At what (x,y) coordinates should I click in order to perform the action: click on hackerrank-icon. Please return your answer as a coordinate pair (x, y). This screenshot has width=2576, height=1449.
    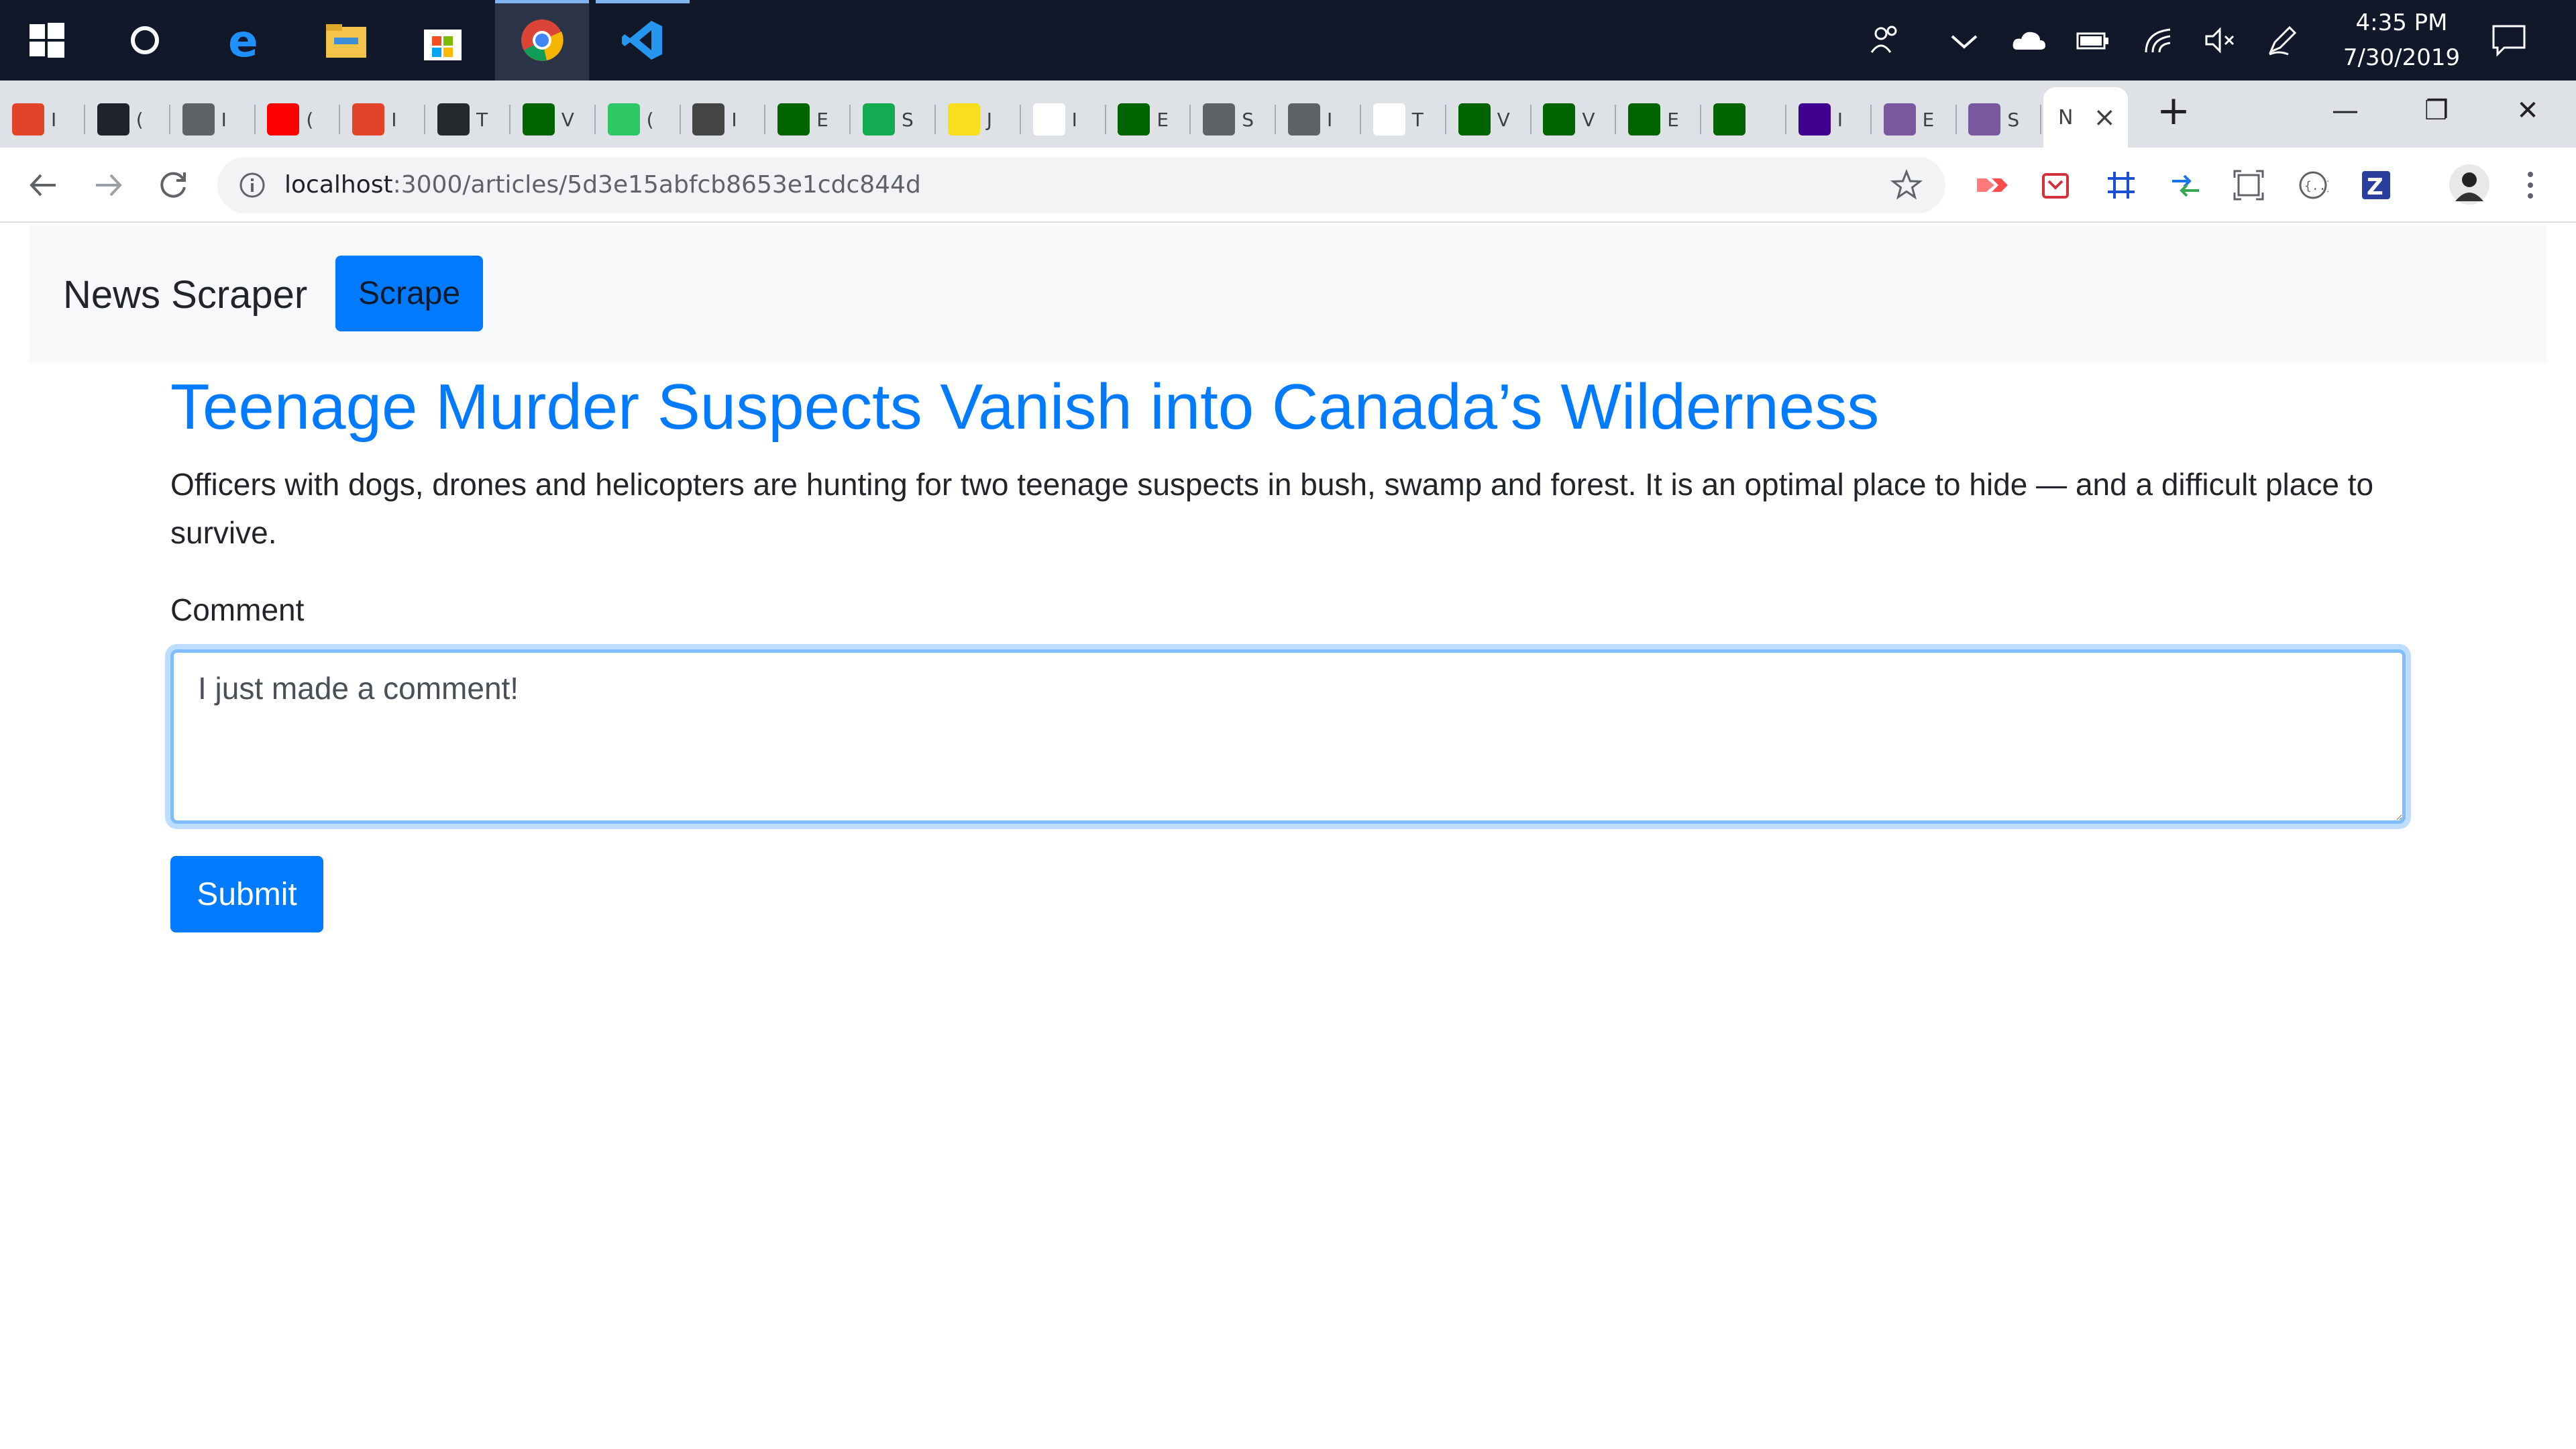
    Looking at the image, I should click on (623, 119).